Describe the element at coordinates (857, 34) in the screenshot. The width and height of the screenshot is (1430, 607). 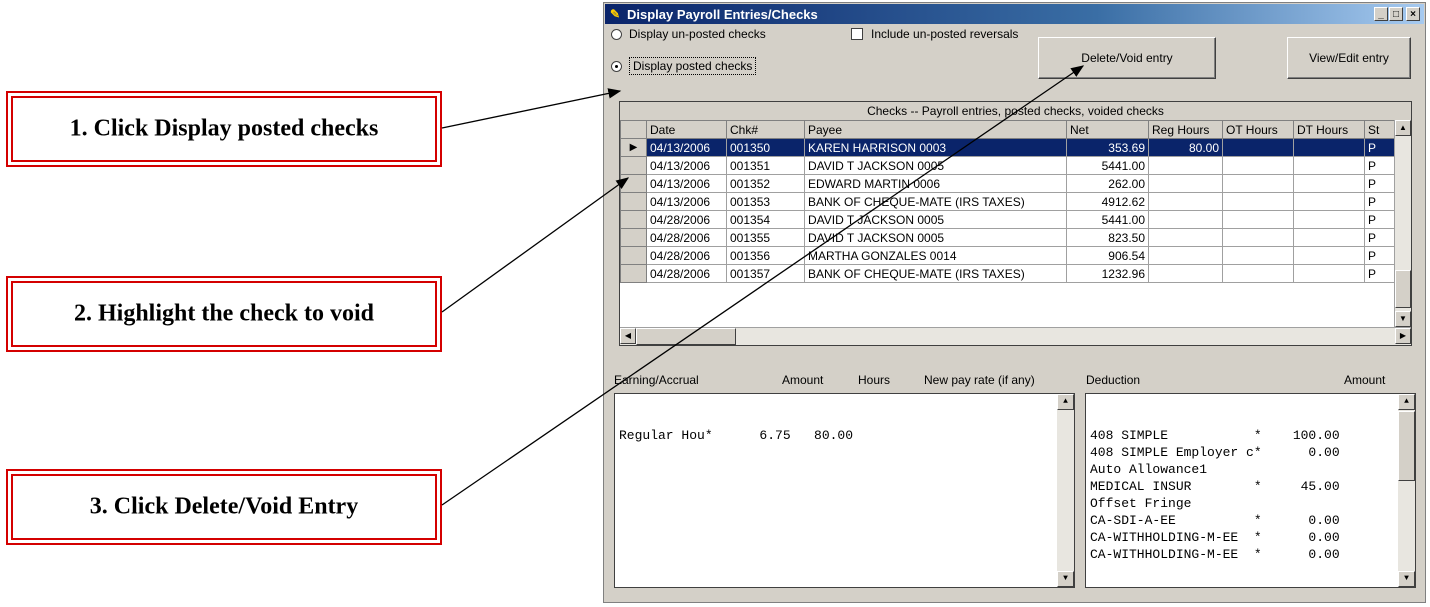
I see `checkbox-include-reversals-box` at that location.